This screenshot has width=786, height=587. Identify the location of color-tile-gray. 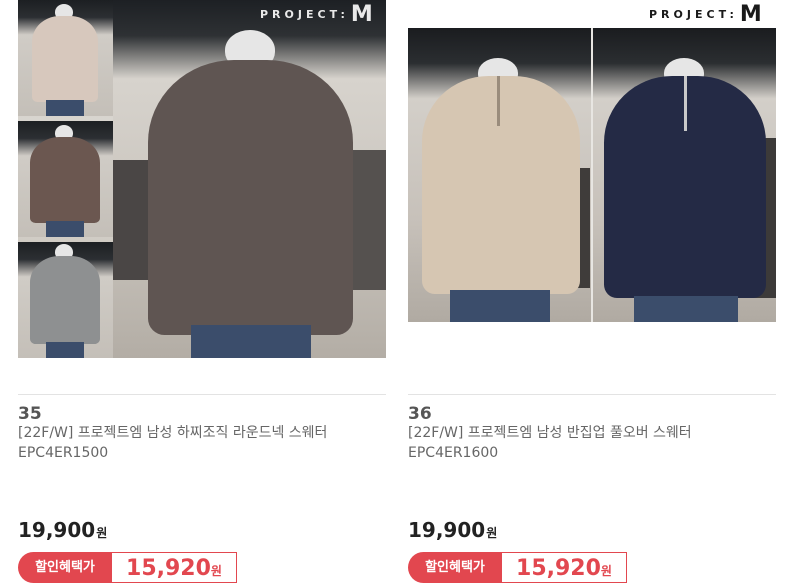
(65, 300).